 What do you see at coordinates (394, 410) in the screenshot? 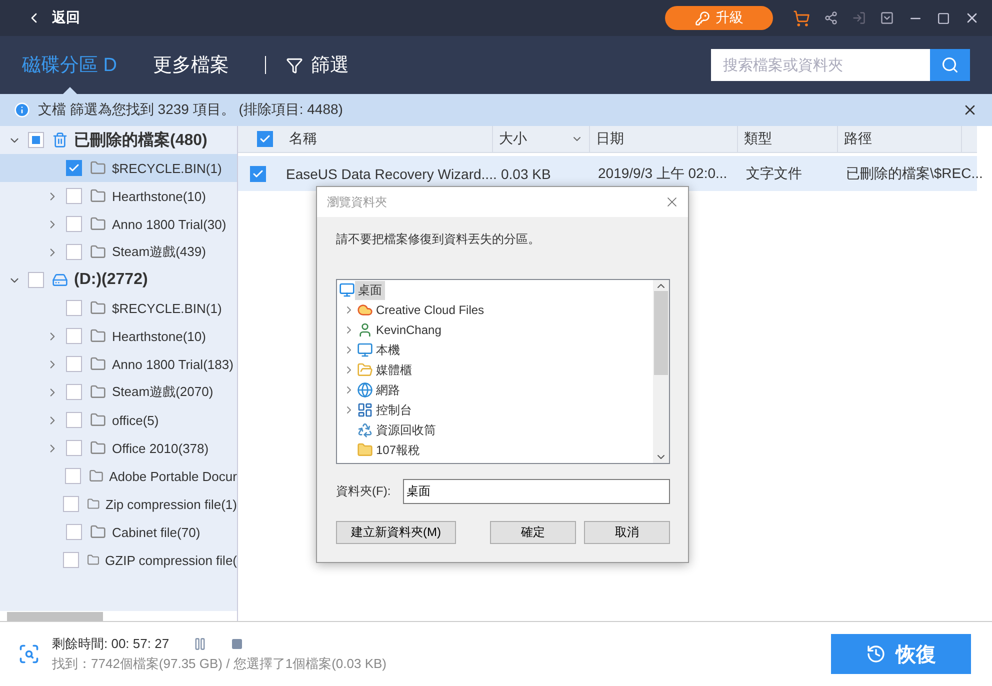
I see `folder-item: 控制台` at bounding box center [394, 410].